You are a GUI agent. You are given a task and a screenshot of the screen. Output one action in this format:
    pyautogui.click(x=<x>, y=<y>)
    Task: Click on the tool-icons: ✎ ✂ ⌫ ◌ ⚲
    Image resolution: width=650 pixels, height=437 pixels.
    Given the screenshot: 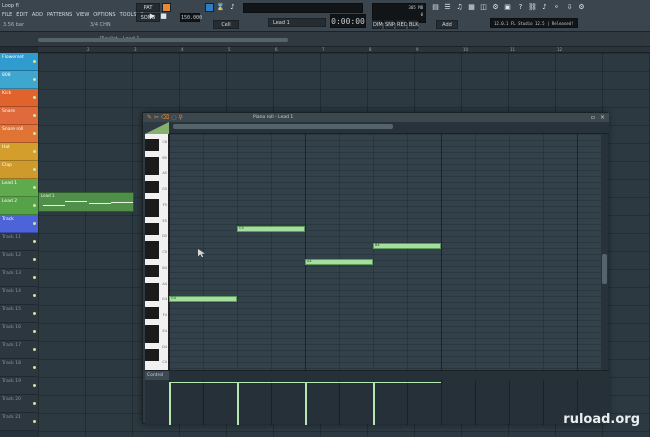 What is the action you would take?
    pyautogui.click(x=165, y=117)
    